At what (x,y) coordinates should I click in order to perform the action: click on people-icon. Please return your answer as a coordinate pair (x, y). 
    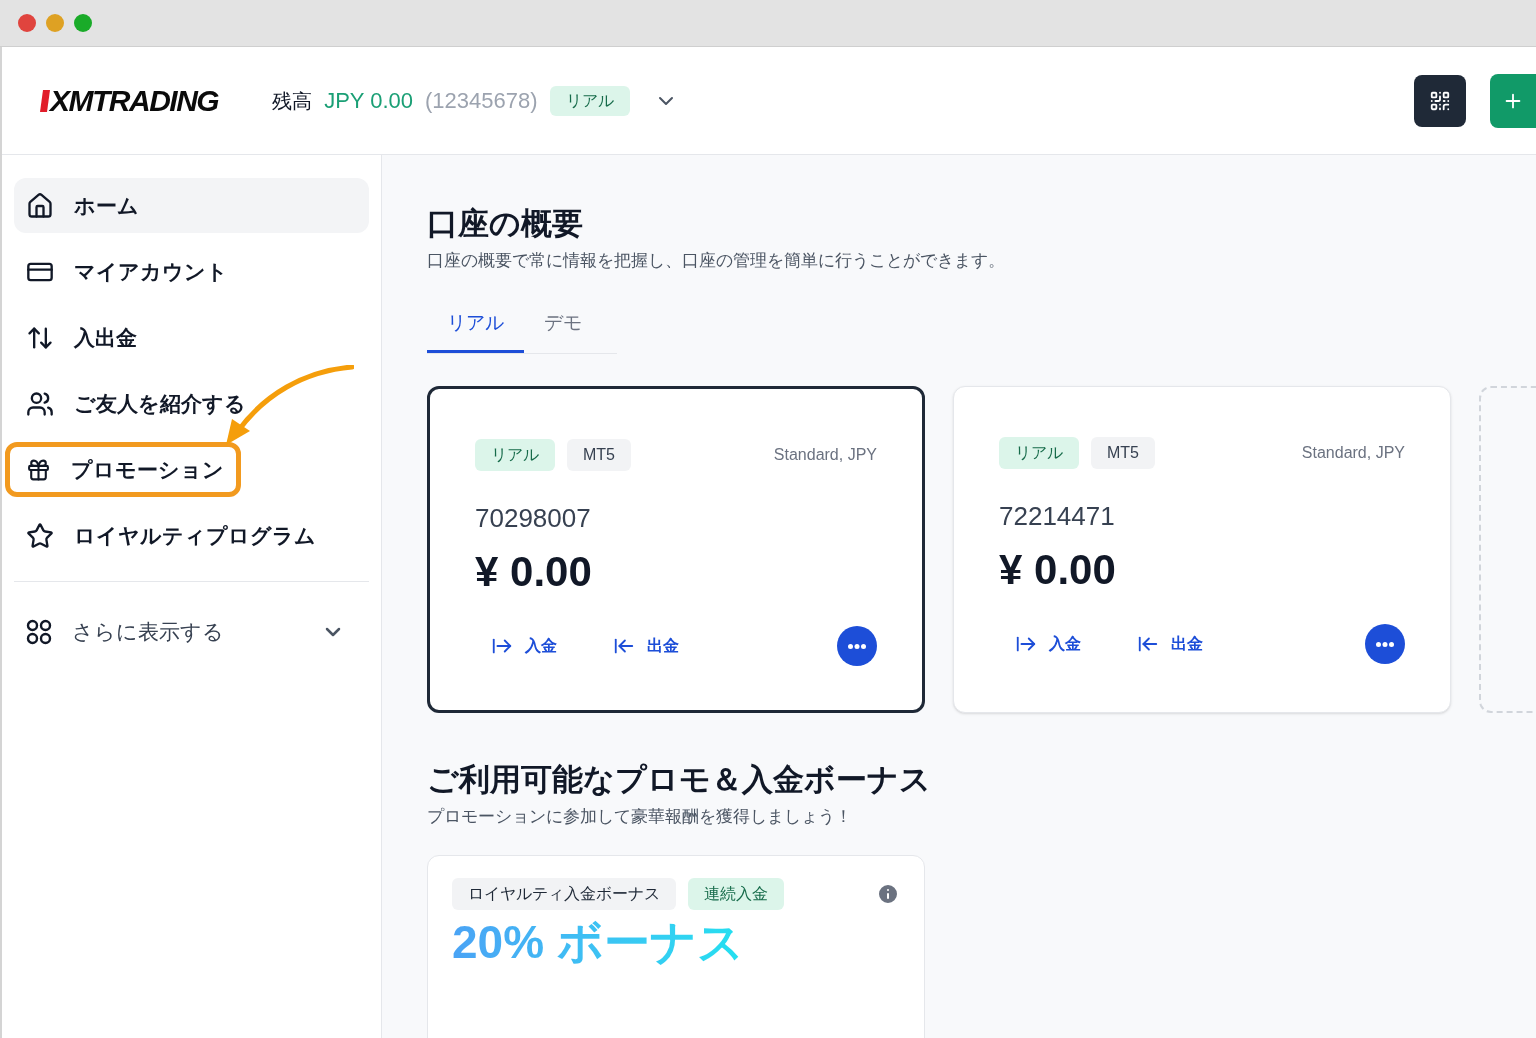
    Looking at the image, I should click on (40, 403).